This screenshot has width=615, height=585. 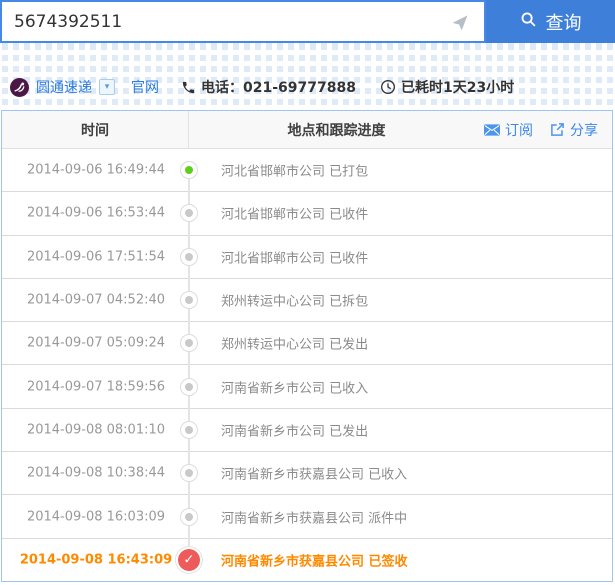 What do you see at coordinates (519, 130) in the screenshot?
I see `subscribe-label: 订阅` at bounding box center [519, 130].